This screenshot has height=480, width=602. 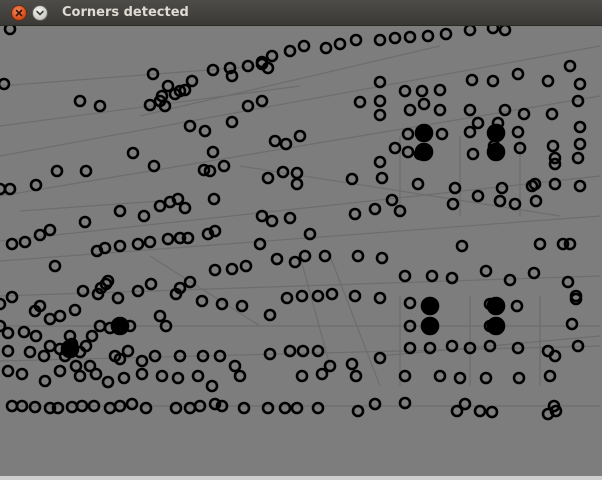 What do you see at coordinates (125, 12) in the screenshot?
I see `window-title: Corners detected` at bounding box center [125, 12].